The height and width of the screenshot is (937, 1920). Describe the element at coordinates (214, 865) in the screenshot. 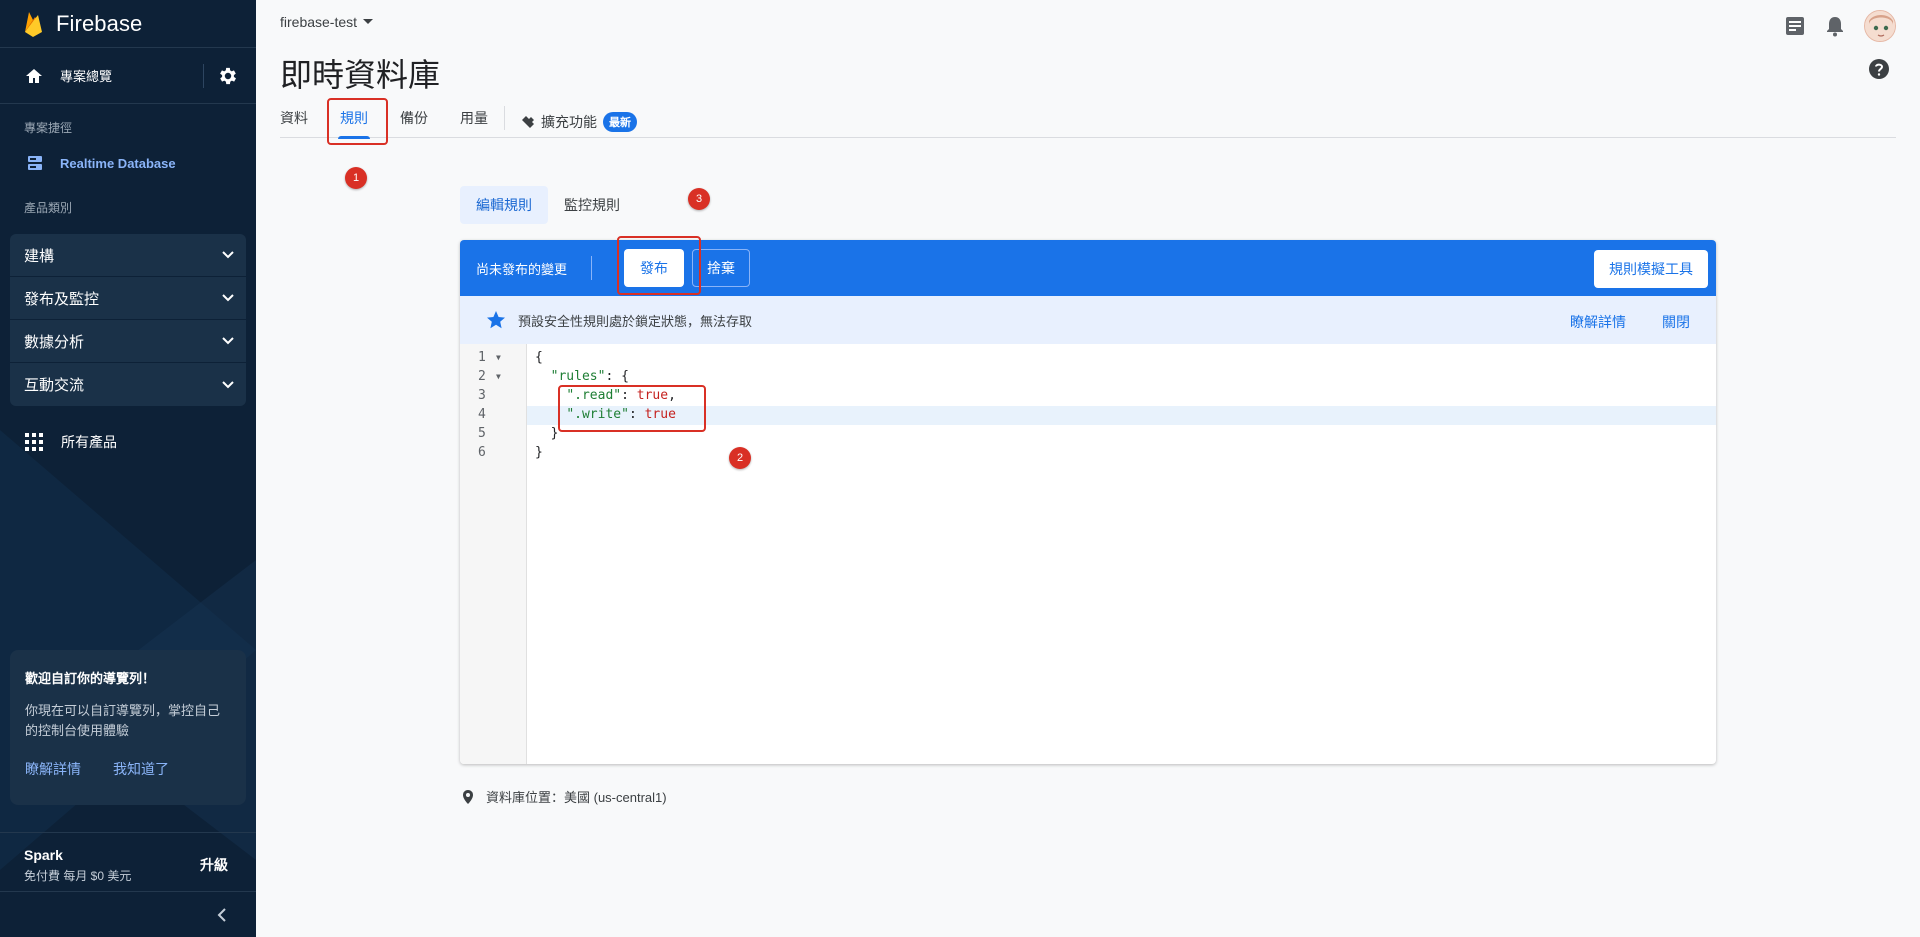

I see `upgrade-button: 升級` at that location.